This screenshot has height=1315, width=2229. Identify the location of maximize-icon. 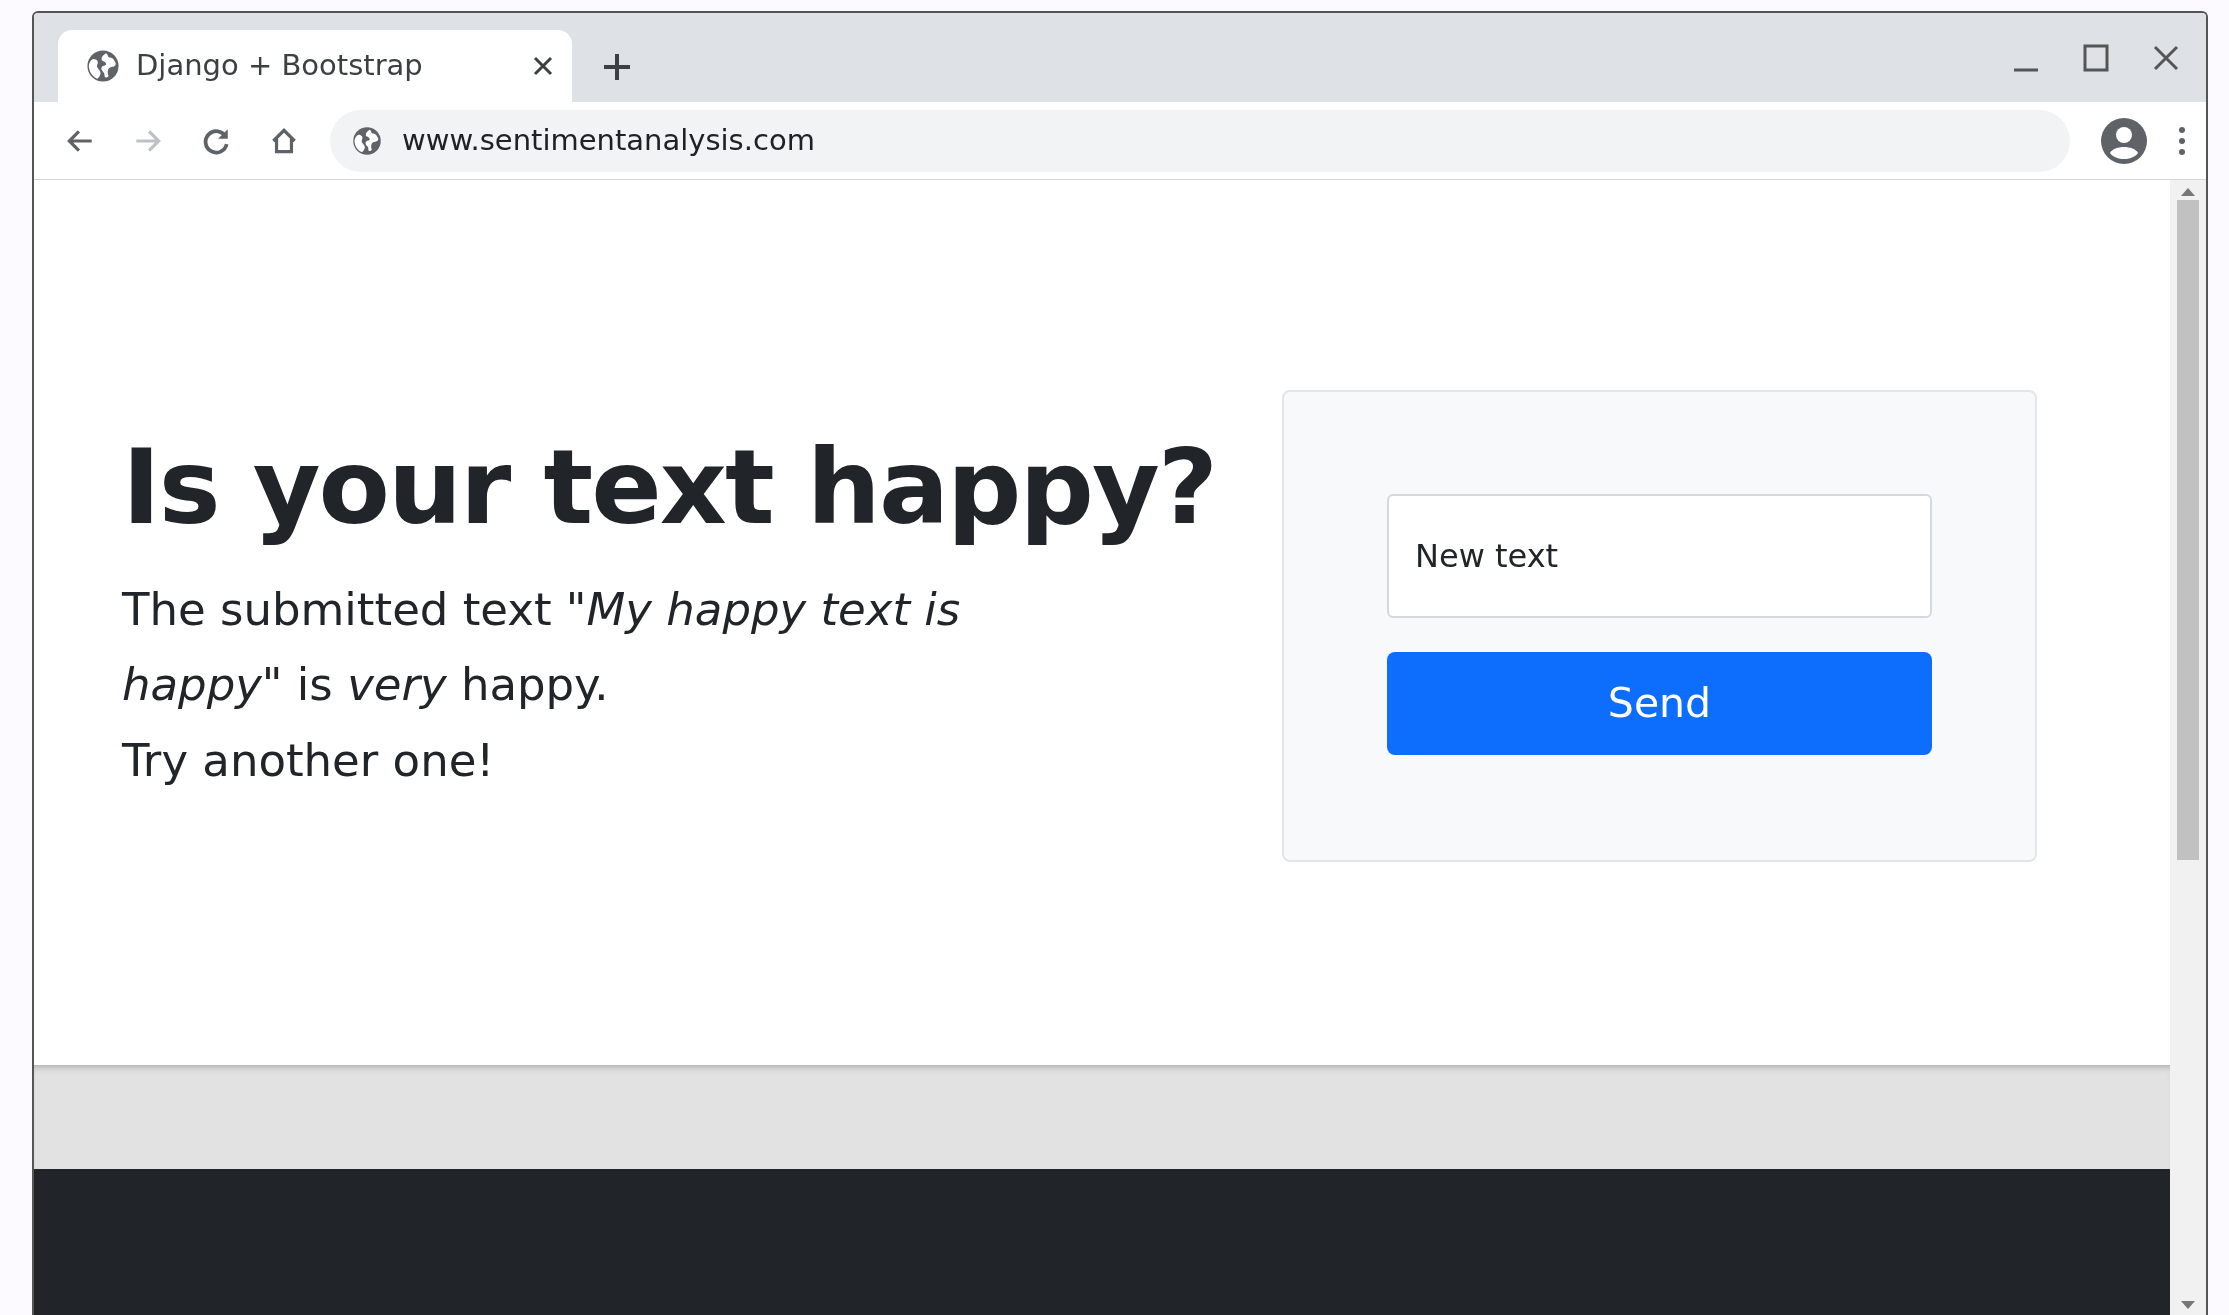
(2096, 57).